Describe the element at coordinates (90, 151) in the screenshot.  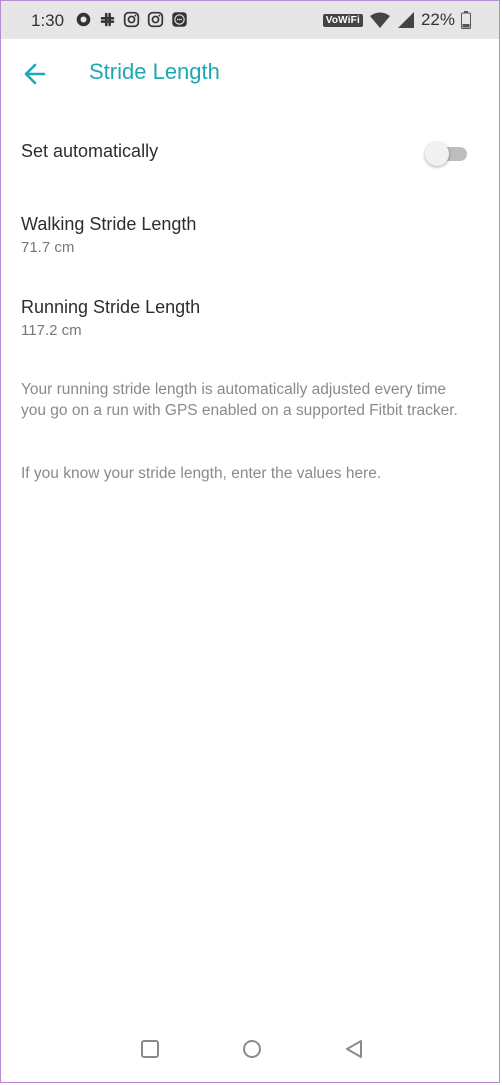
I see `set-automatically-label: Set automatically` at that location.